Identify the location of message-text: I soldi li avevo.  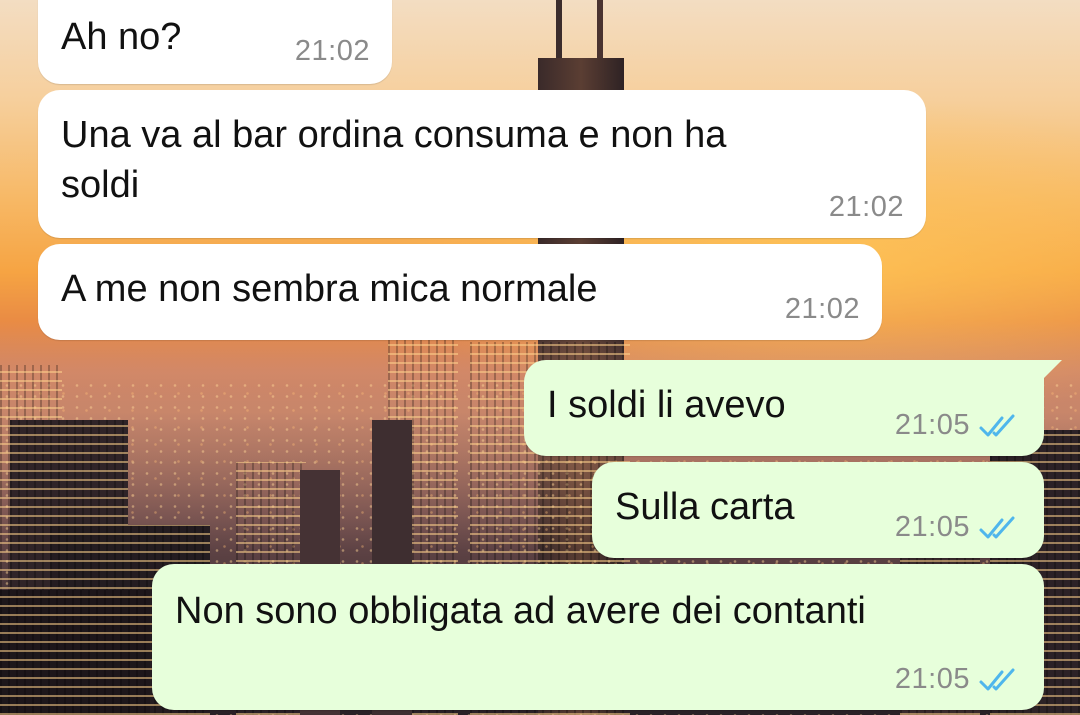
(666, 405).